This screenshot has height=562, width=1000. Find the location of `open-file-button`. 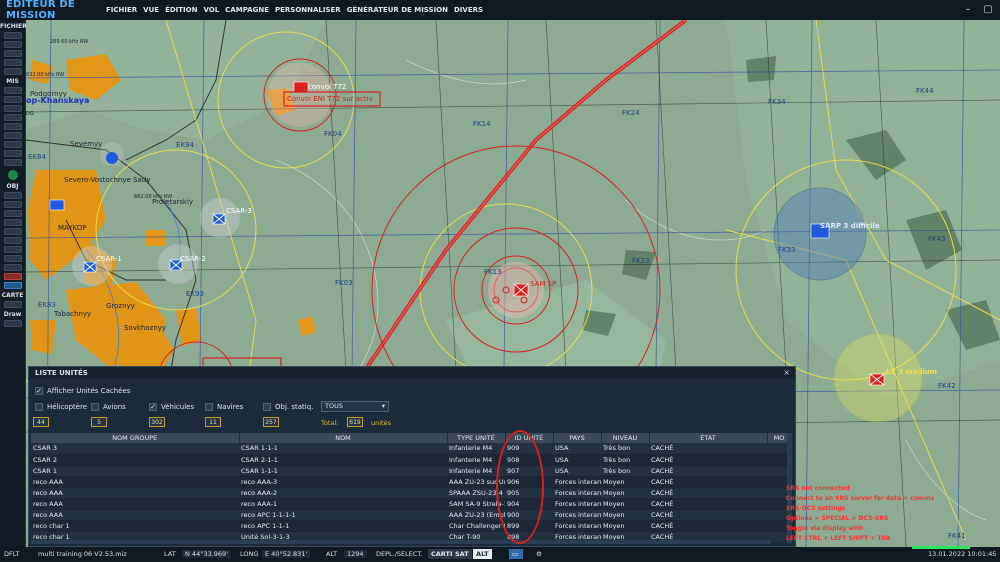

open-file-button is located at coordinates (12, 44).